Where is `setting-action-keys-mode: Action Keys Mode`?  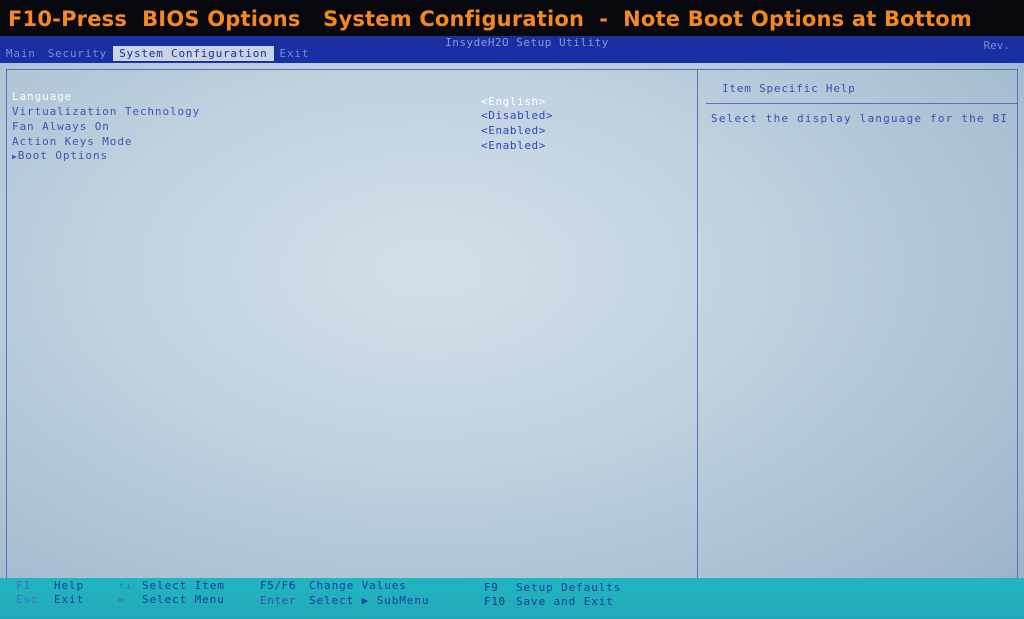
setting-action-keys-mode: Action Keys Mode is located at coordinates (72, 141).